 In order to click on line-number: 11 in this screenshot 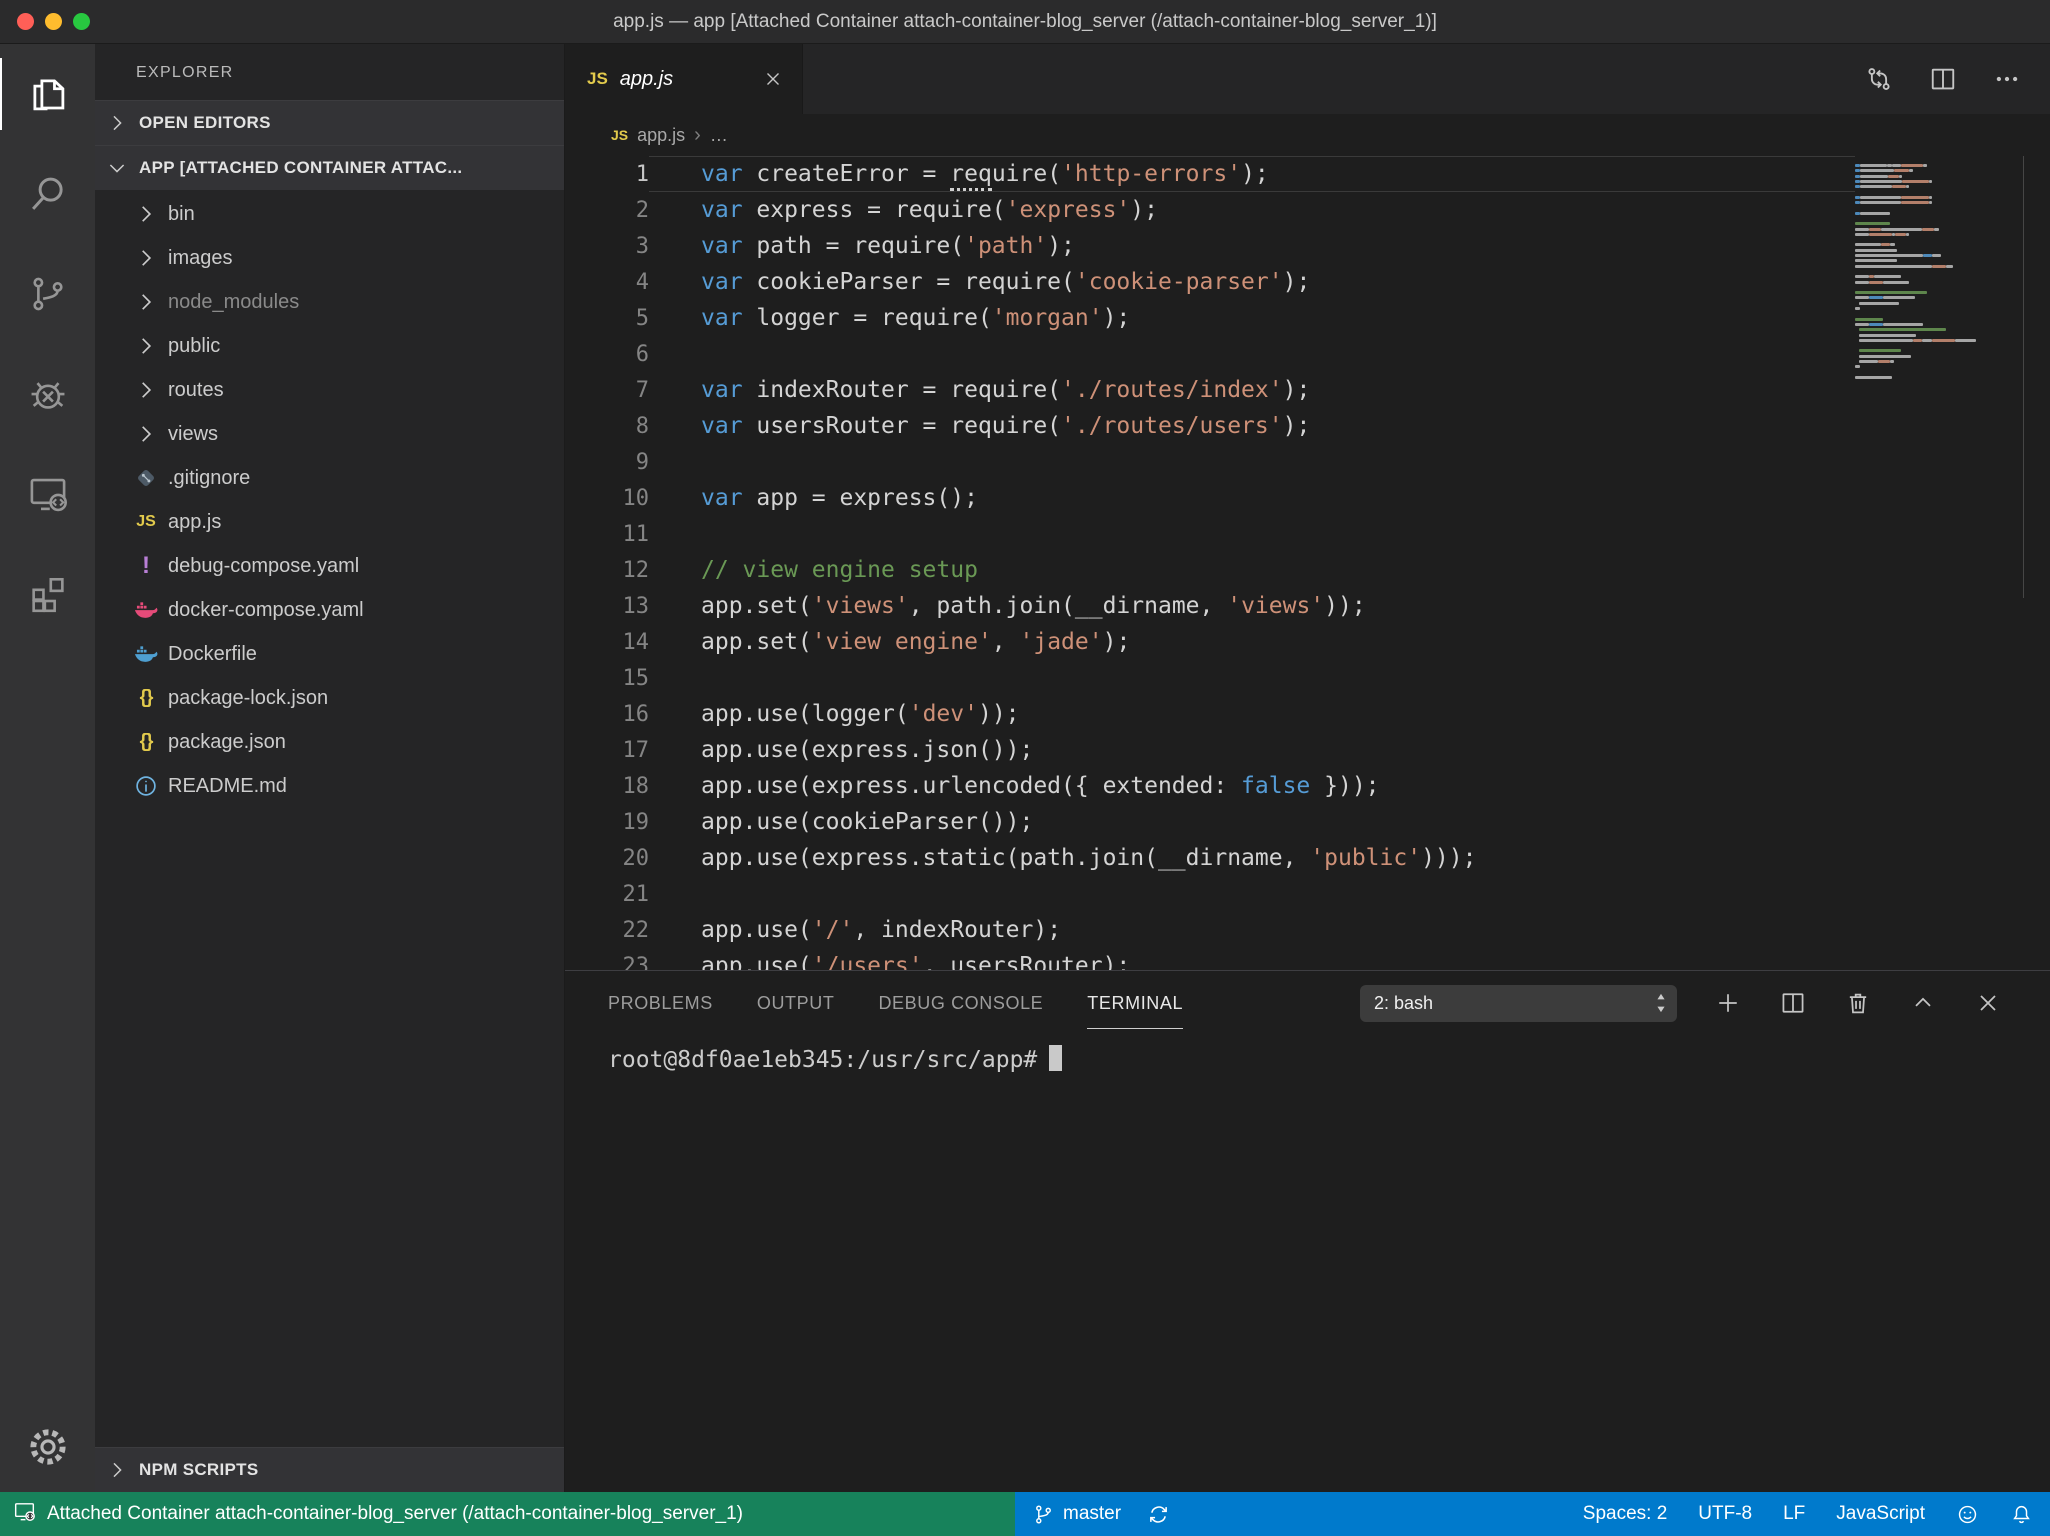, I will do `click(636, 534)`.